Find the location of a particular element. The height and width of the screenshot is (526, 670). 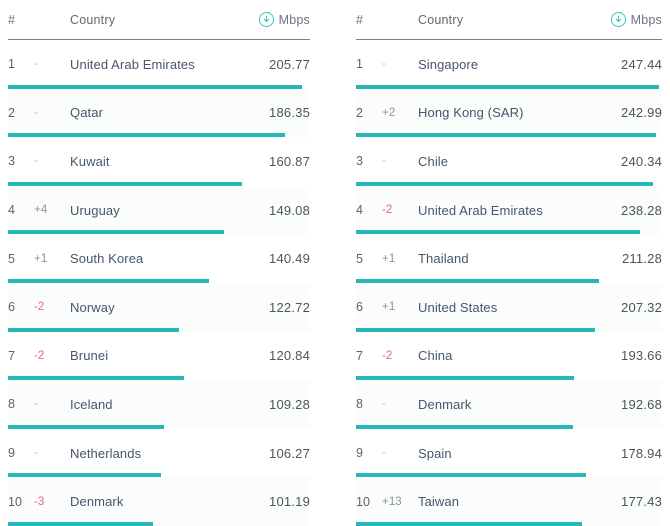

row-country-name: China is located at coordinates (519, 355).